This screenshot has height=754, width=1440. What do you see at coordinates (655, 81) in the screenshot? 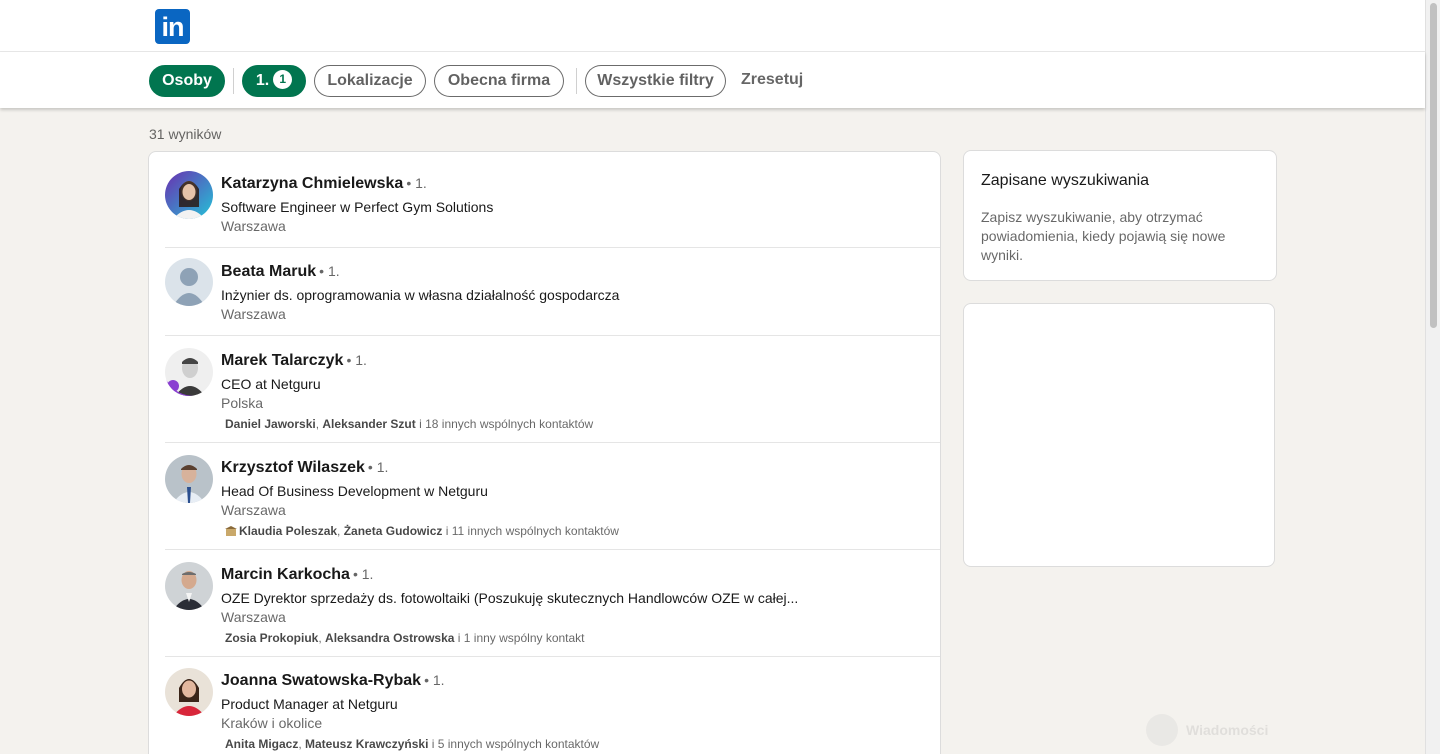
I see `all-filters-button: Wszystkie filtry` at bounding box center [655, 81].